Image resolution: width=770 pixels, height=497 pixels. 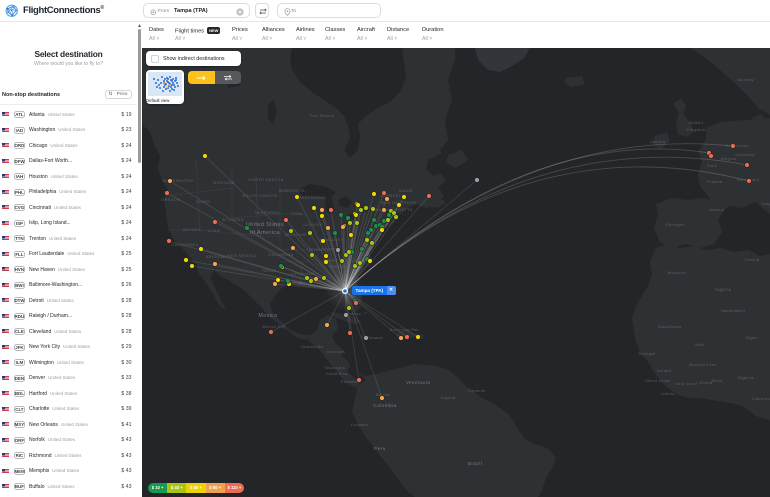 I want to click on svg-text: Tamanrasset, so click(x=733, y=311).